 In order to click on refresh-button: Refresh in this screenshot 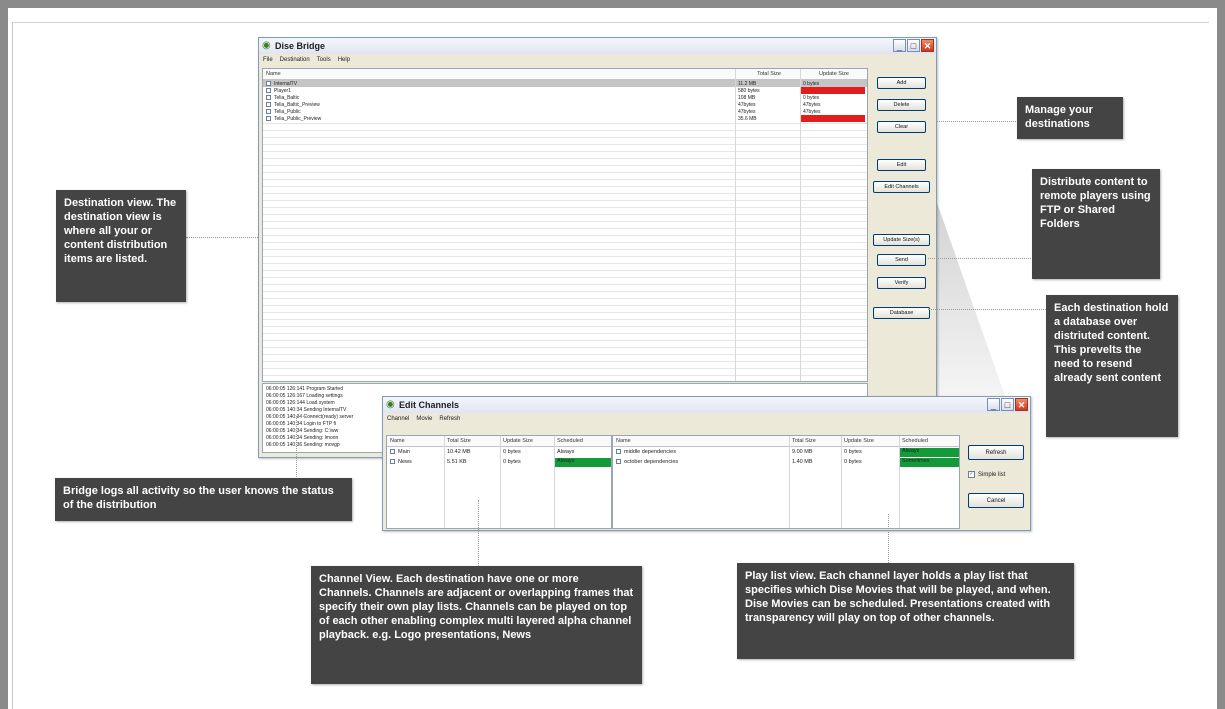, I will do `click(996, 452)`.